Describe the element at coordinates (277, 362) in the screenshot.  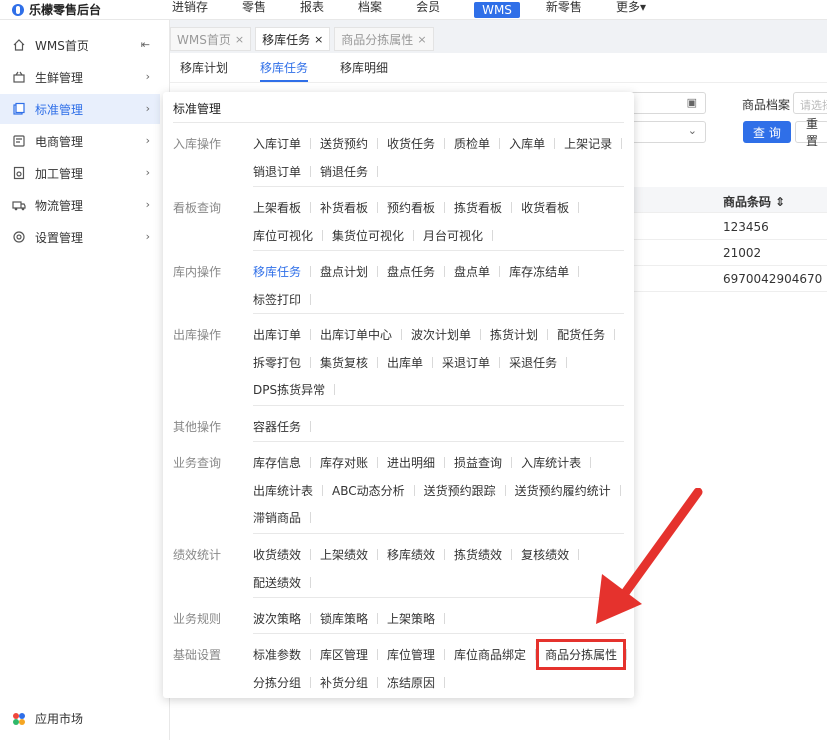
I see `menu-item: 拆零打包` at that location.